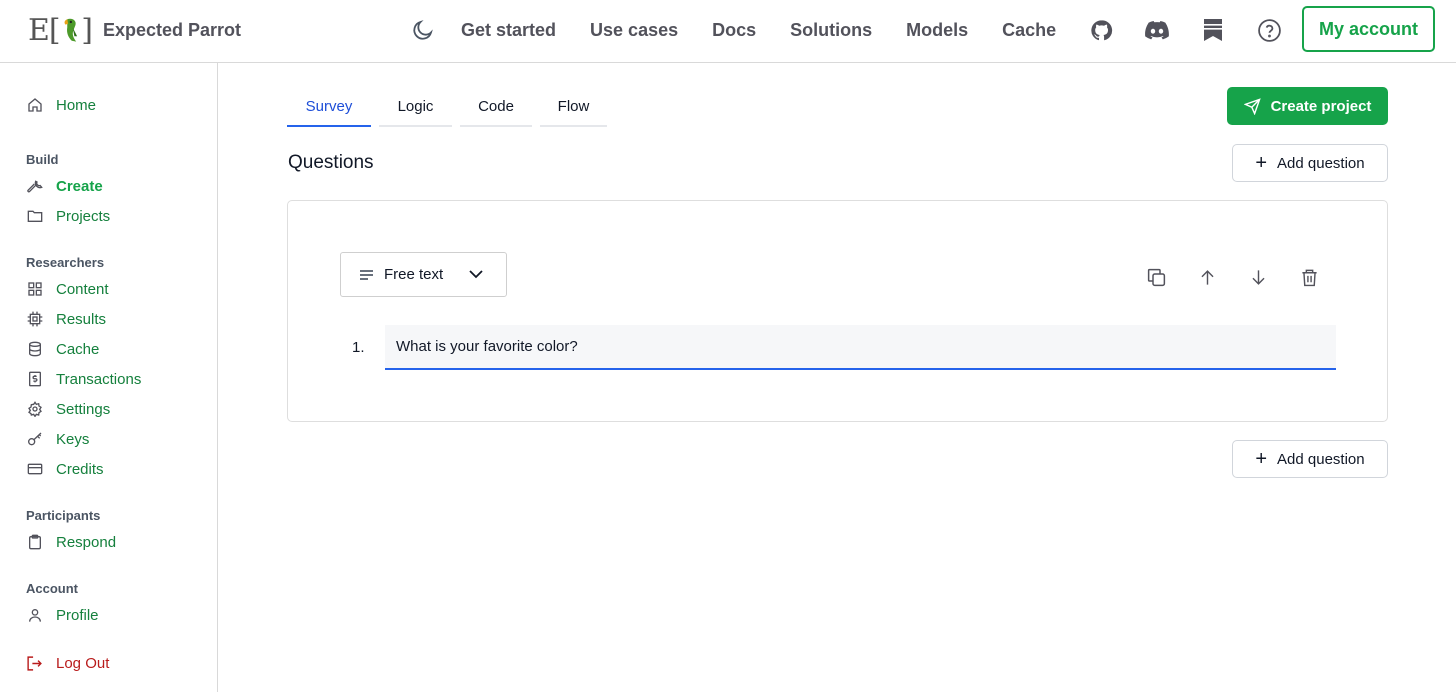  Describe the element at coordinates (34, 439) in the screenshot. I see `key-icon` at that location.